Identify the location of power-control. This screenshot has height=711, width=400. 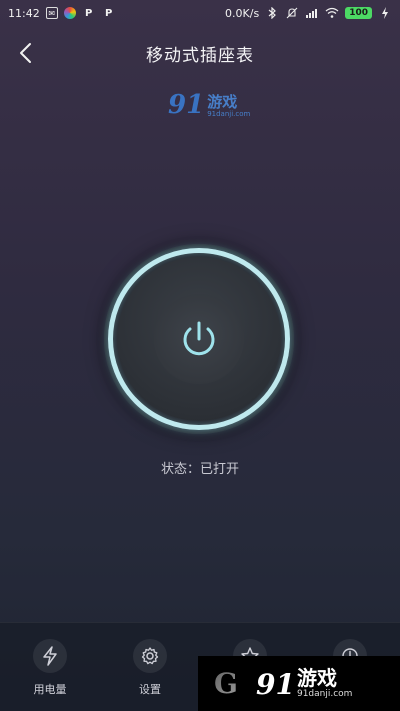
(199, 339).